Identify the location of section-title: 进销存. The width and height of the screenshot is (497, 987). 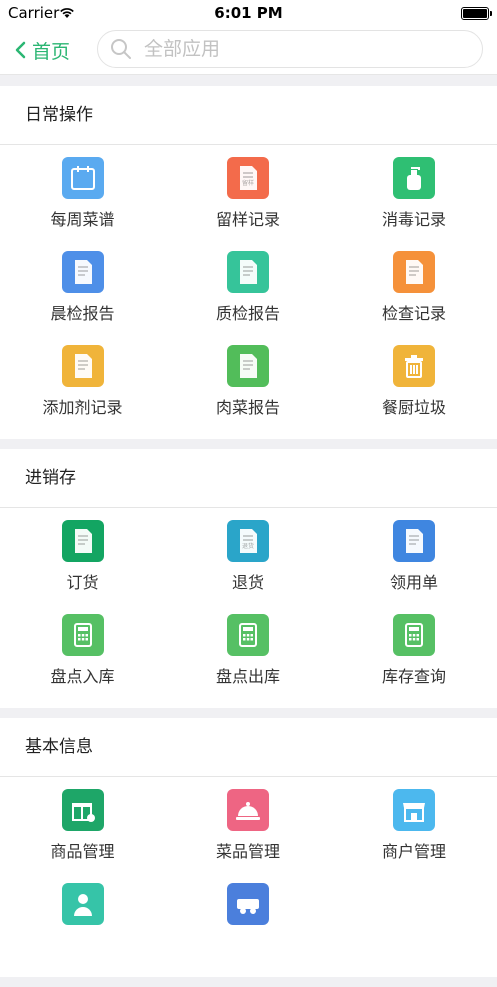
(248, 478).